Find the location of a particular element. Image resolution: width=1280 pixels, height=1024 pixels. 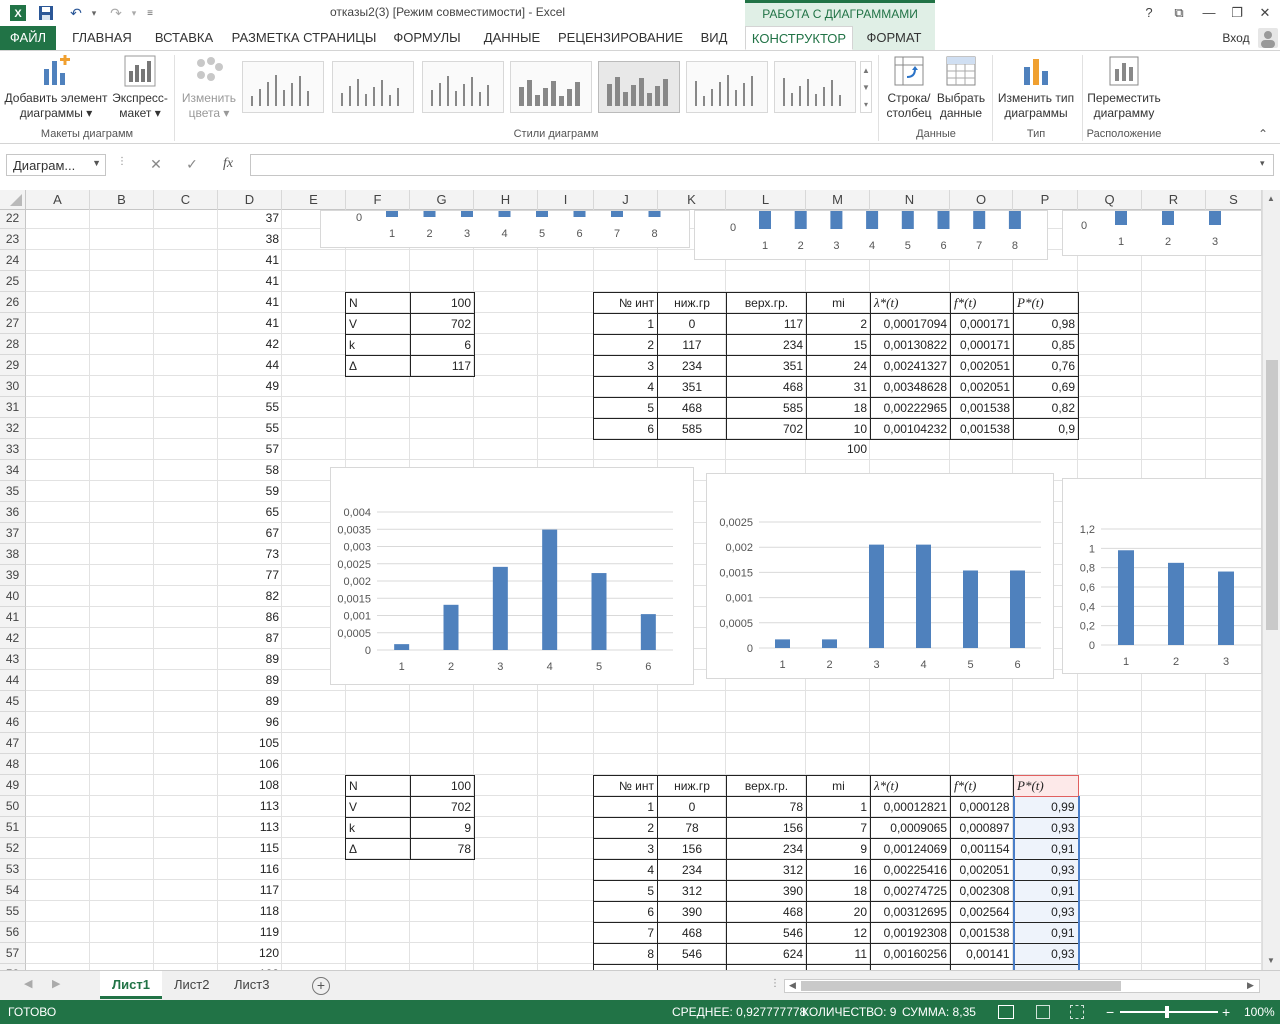

row-header: 35 is located at coordinates (13, 491).